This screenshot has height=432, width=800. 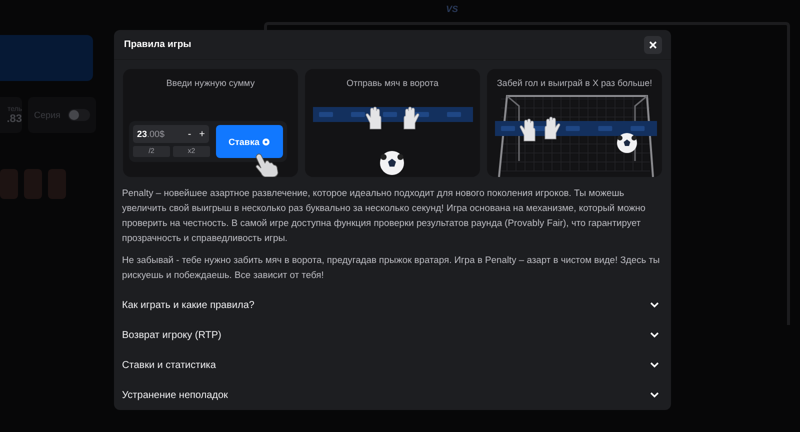 What do you see at coordinates (392, 84) in the screenshot?
I see `step-caption: Отправь мяч в ворота` at bounding box center [392, 84].